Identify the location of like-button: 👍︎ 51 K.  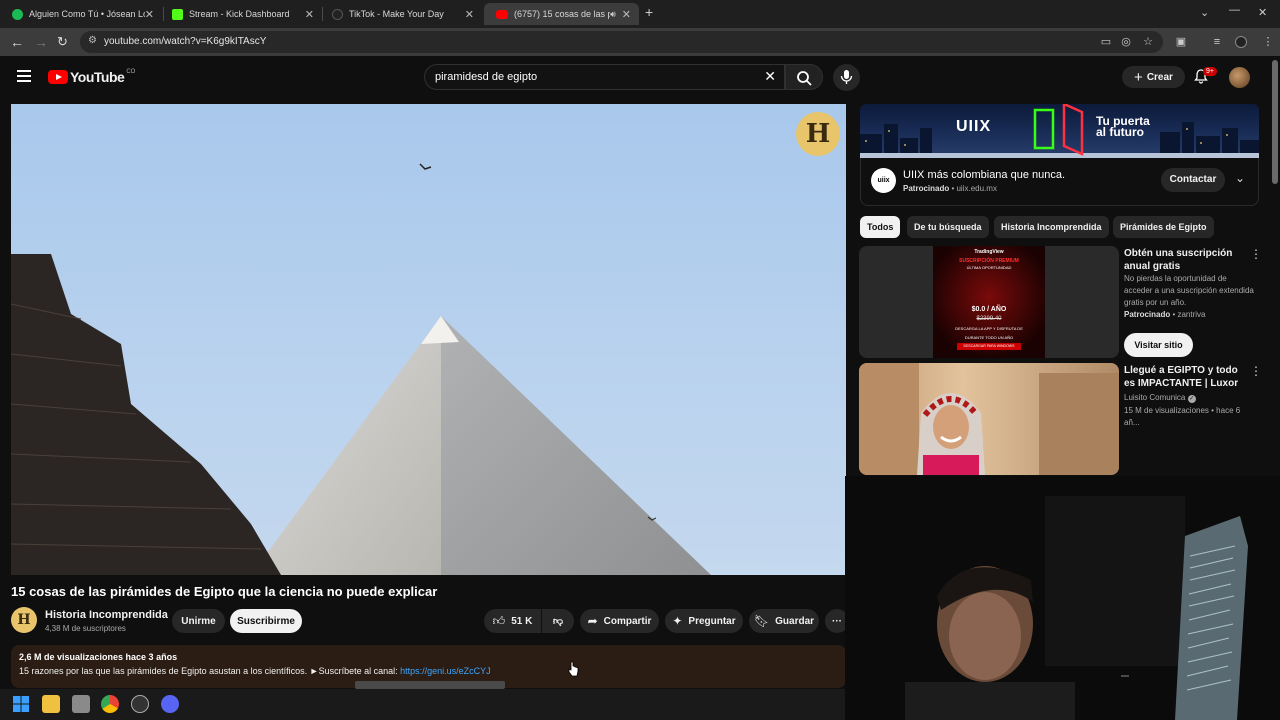
(512, 621).